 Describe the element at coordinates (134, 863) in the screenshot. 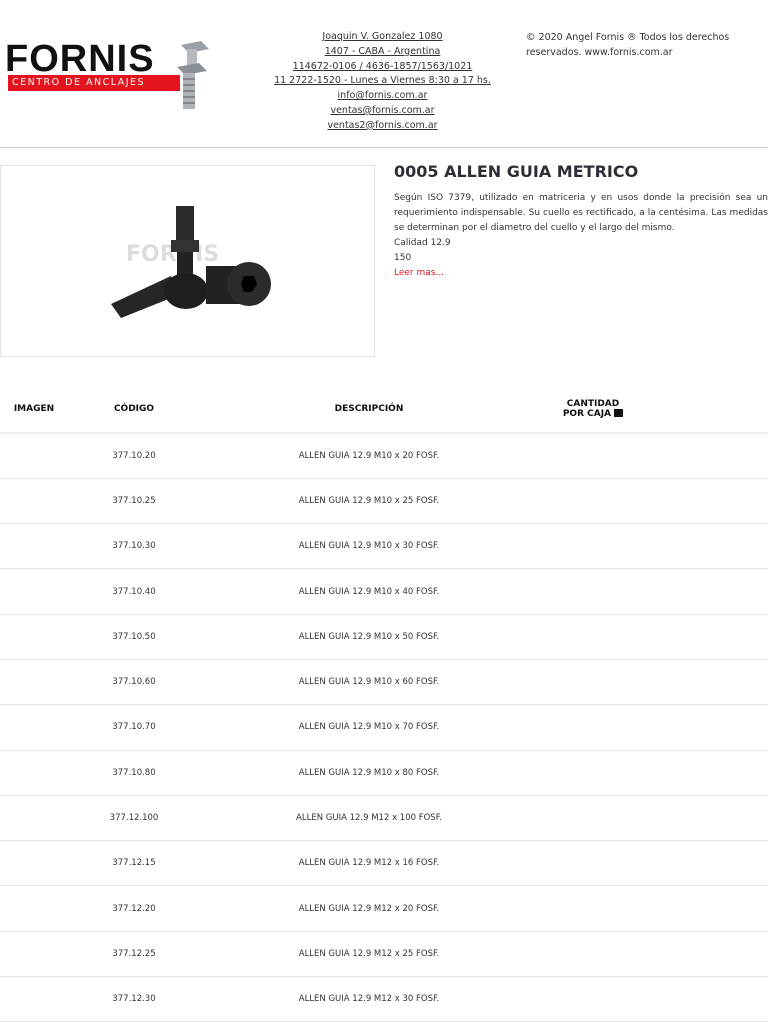

I see `row-code: 377.12.15` at that location.